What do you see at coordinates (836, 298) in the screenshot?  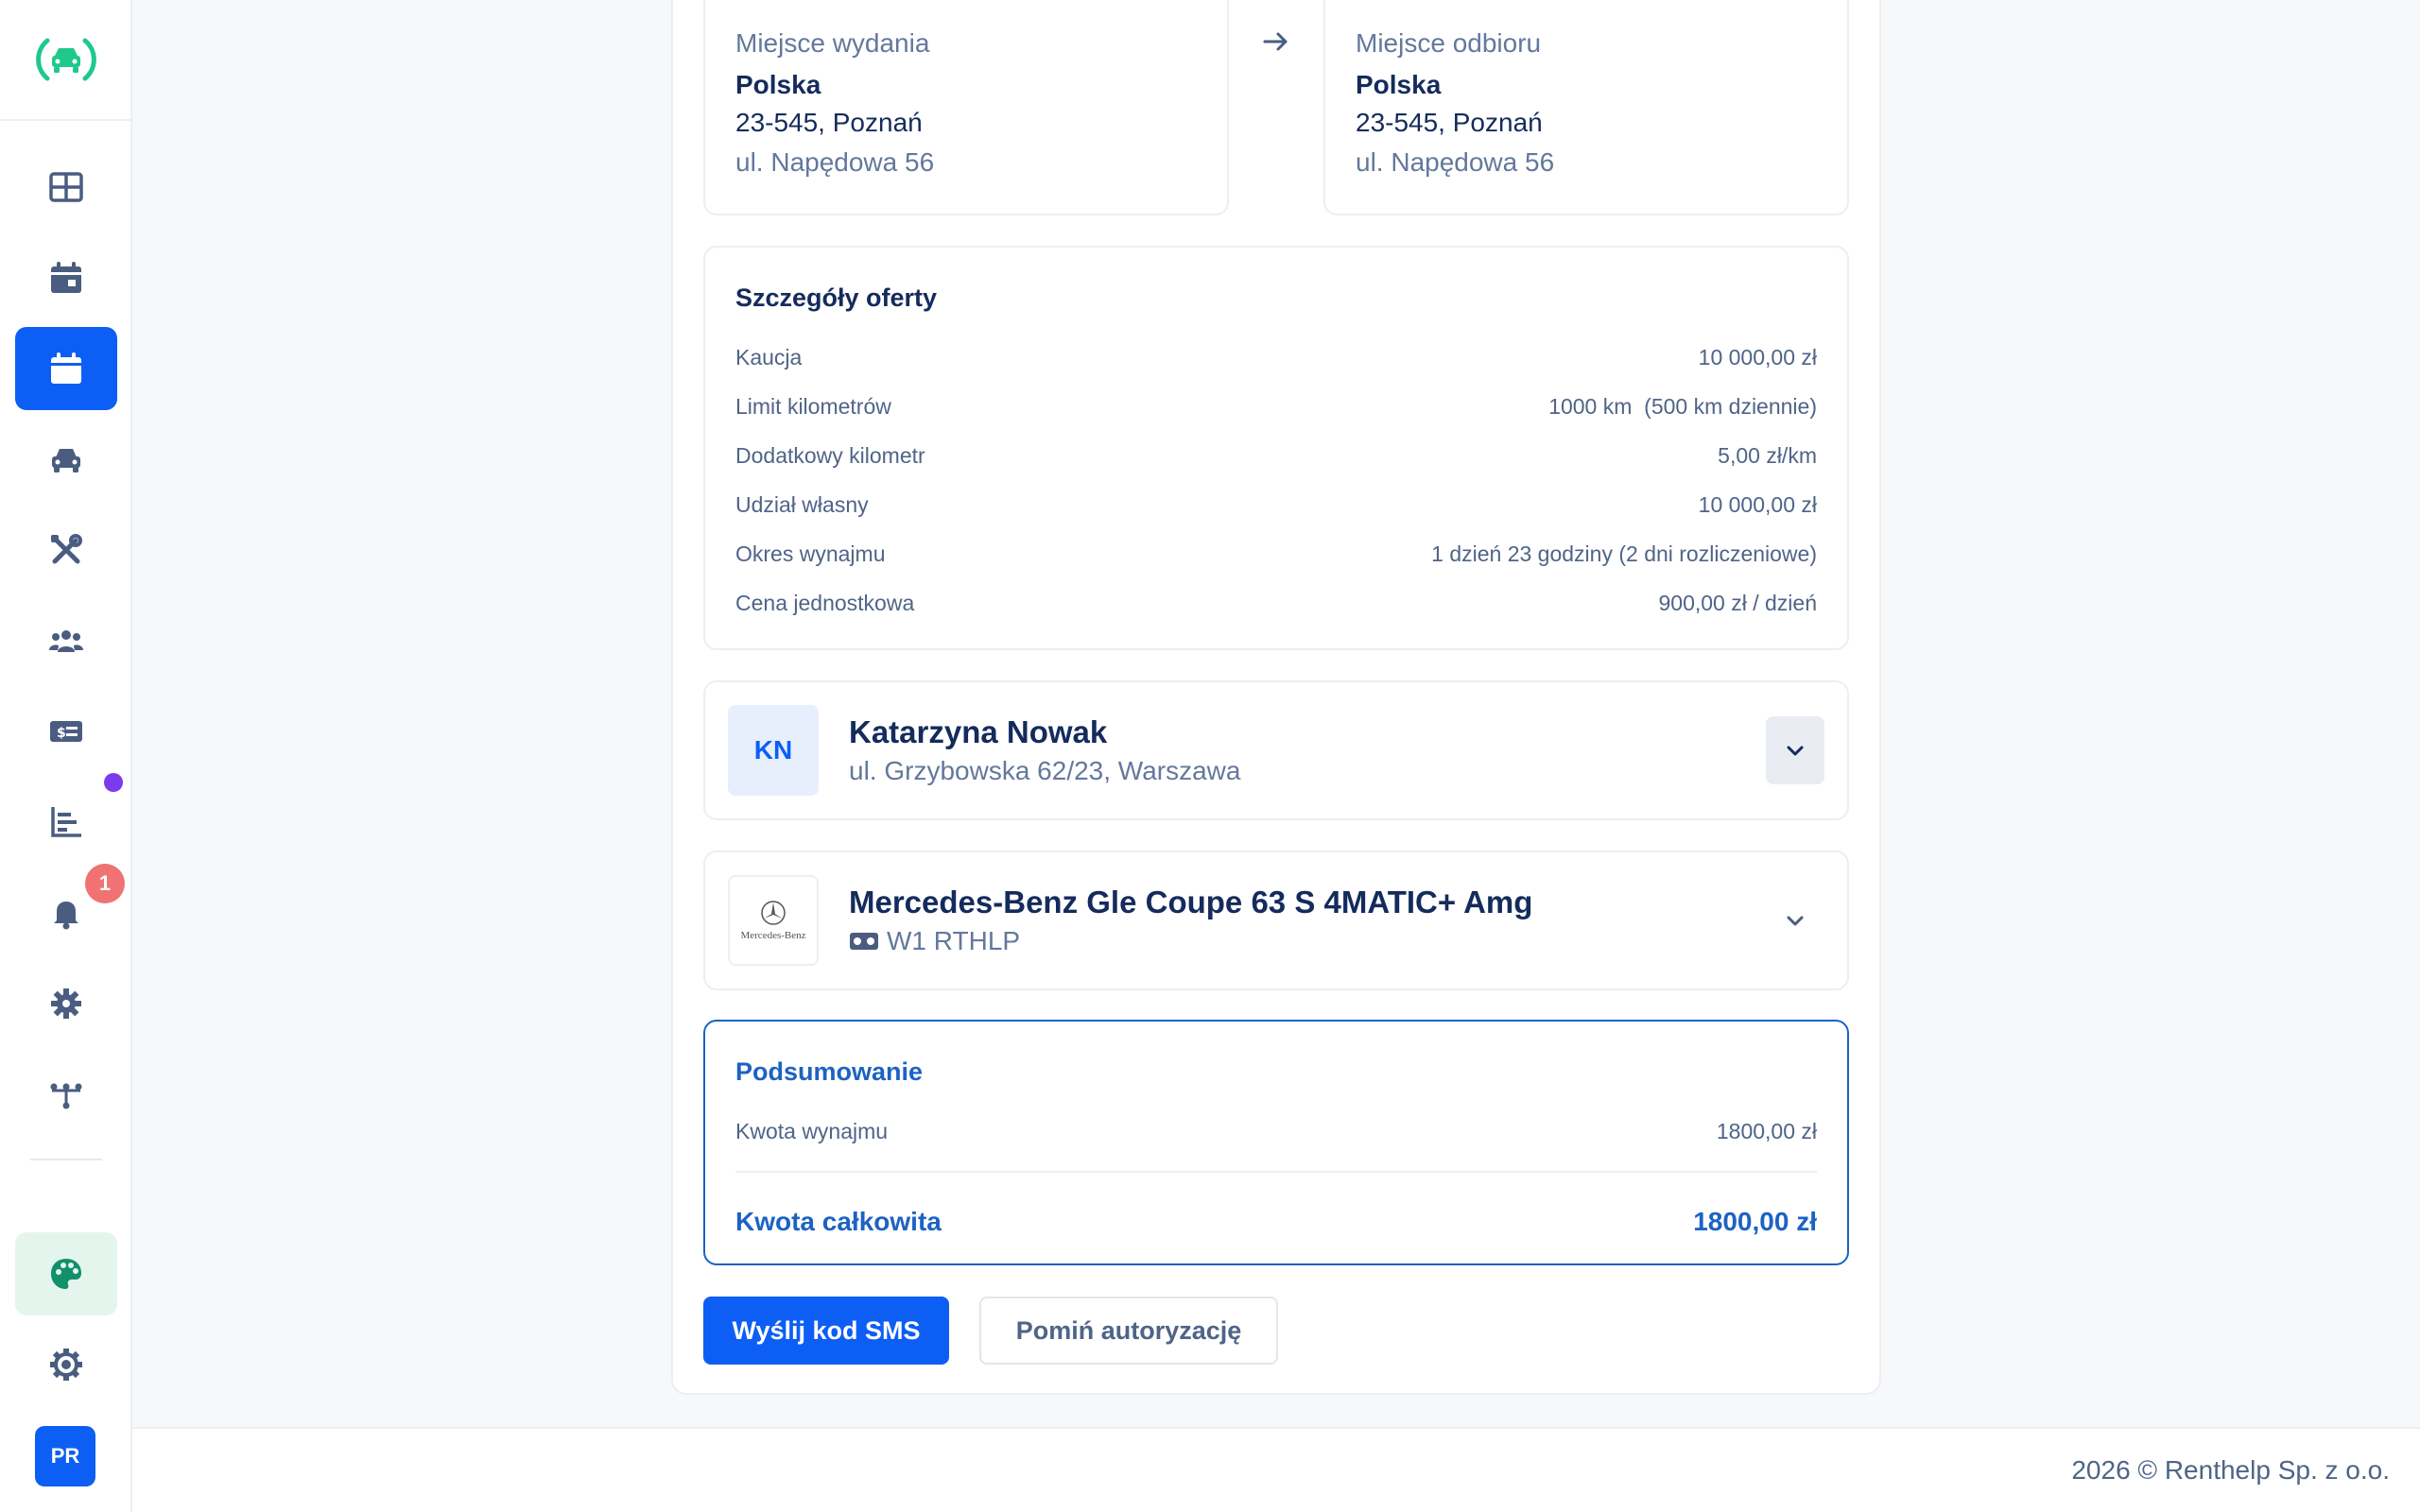 I see `offer-details-title: Szczegóły oferty` at bounding box center [836, 298].